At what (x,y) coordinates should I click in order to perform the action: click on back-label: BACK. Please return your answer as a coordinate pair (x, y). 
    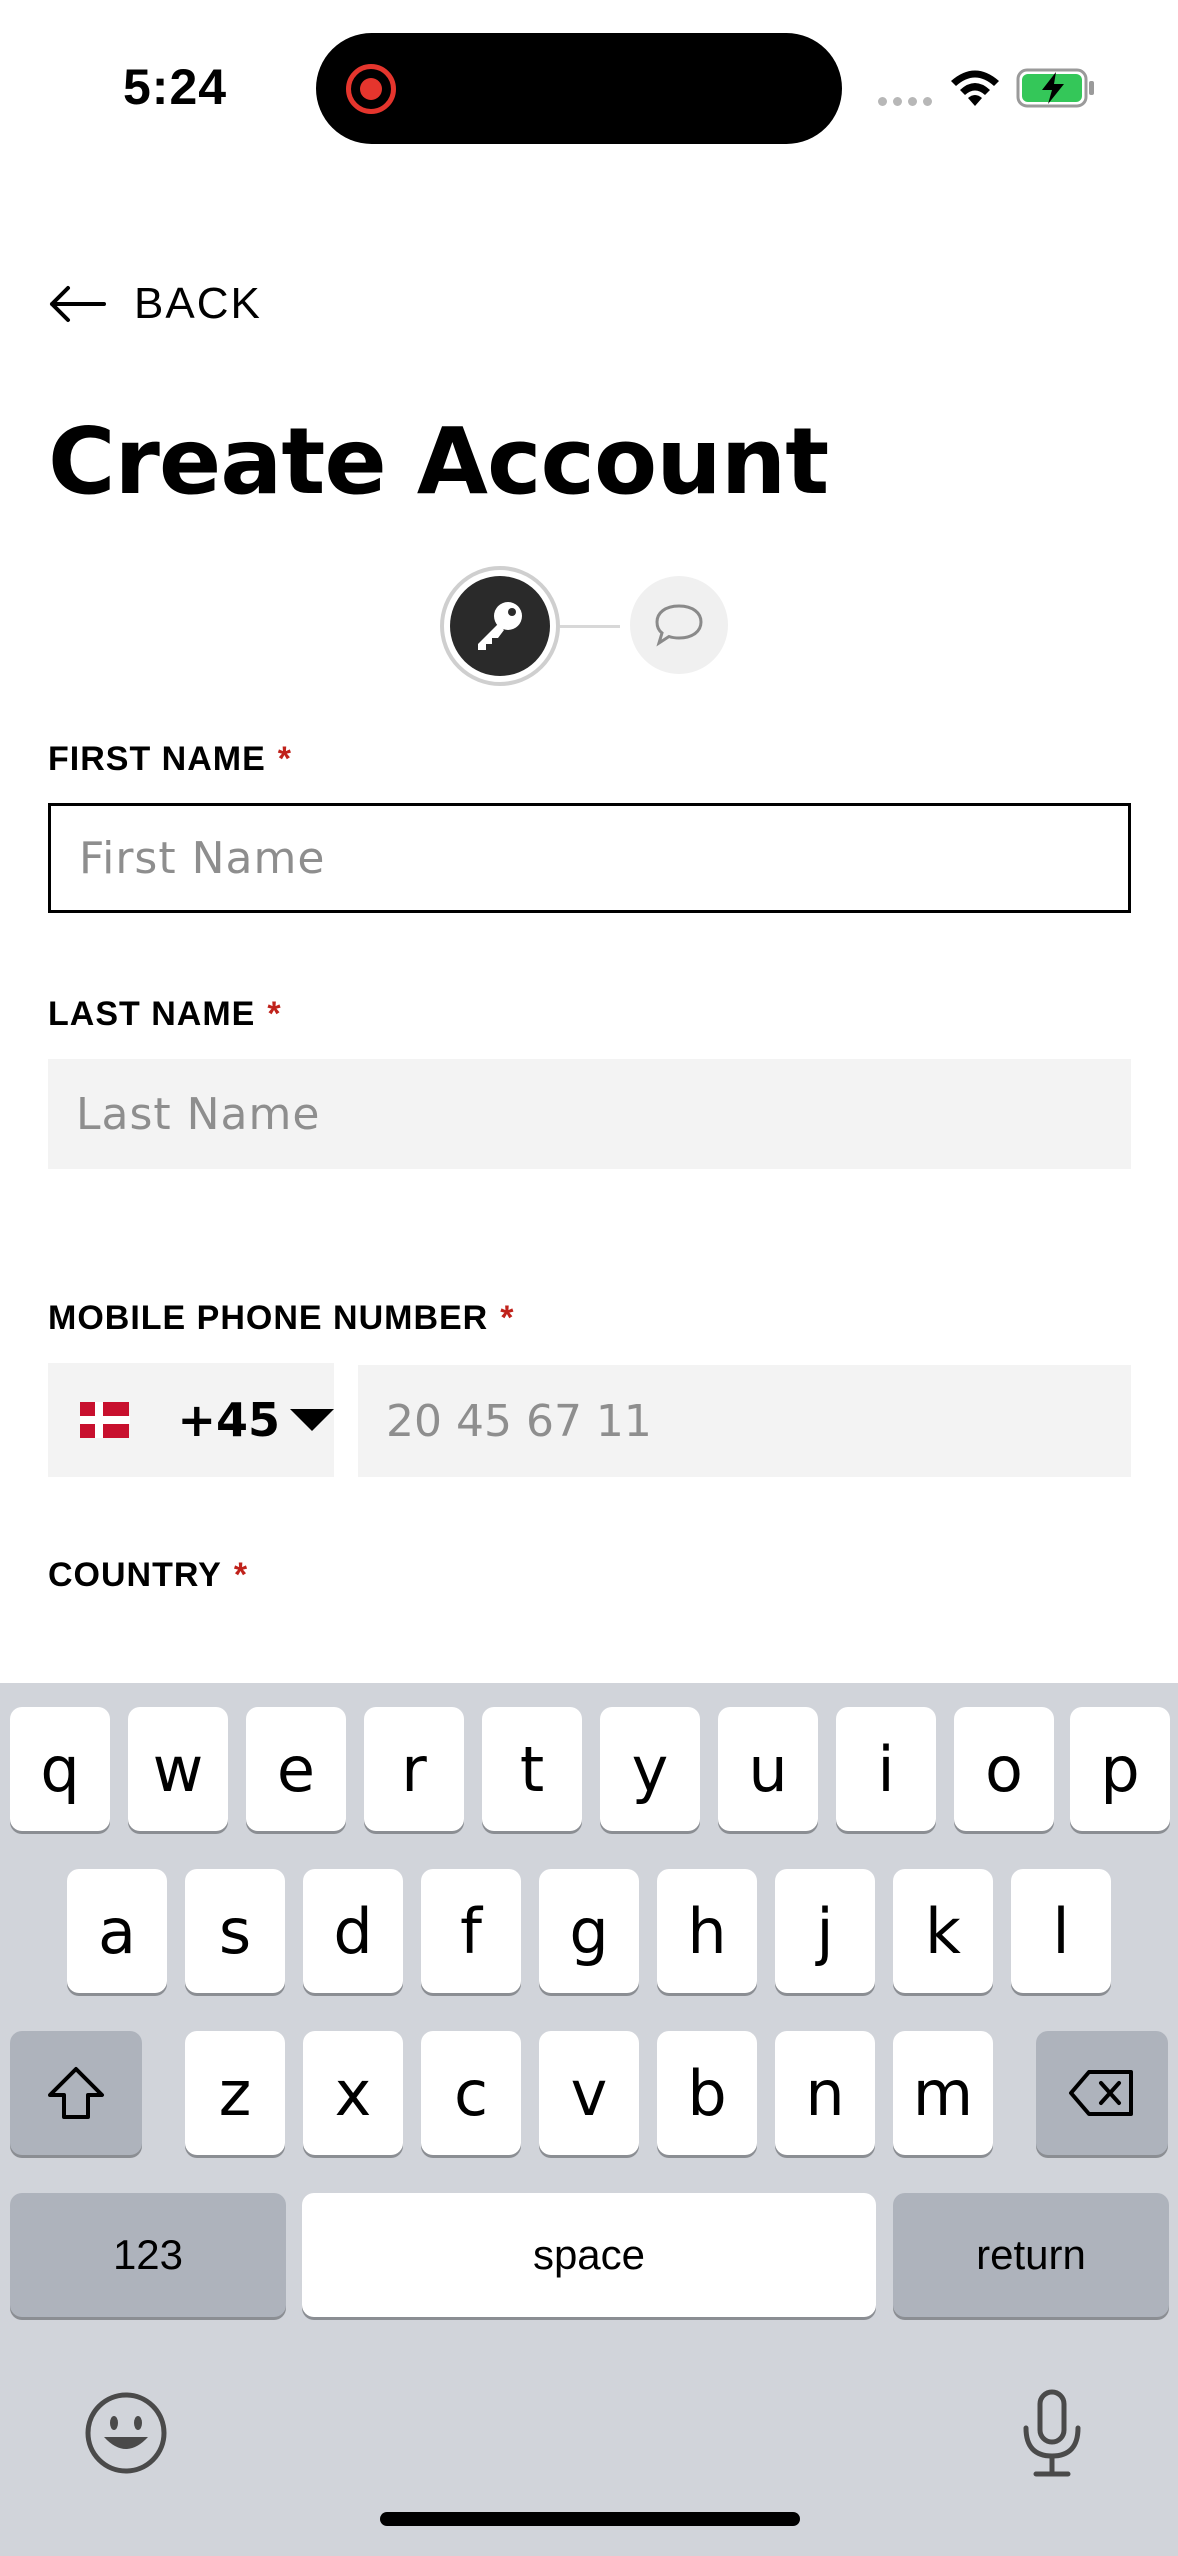
    Looking at the image, I should click on (198, 303).